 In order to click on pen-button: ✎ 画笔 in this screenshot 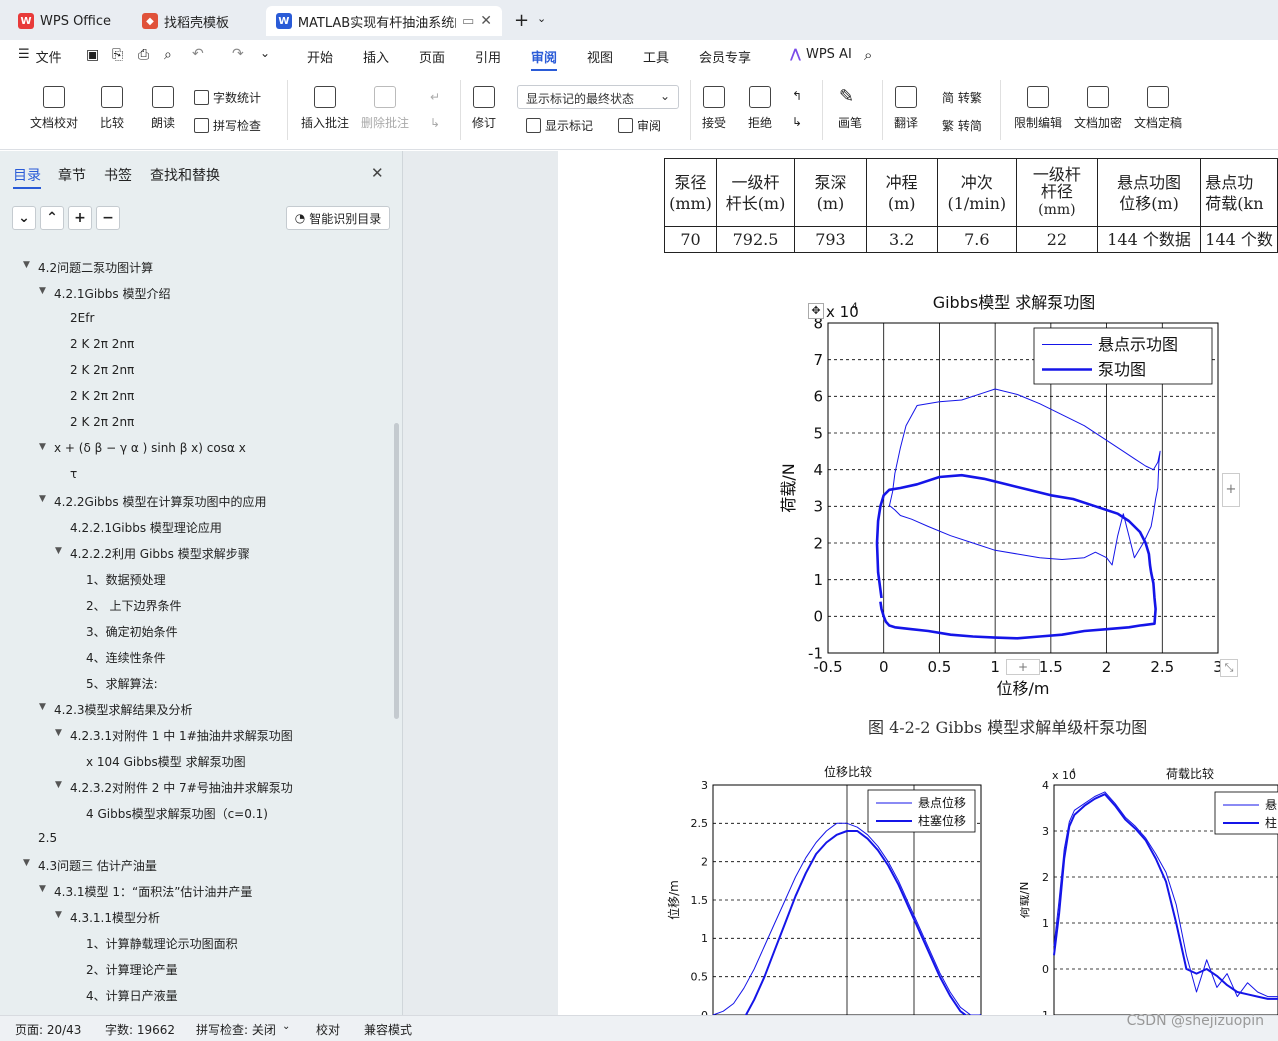, I will do `click(850, 108)`.